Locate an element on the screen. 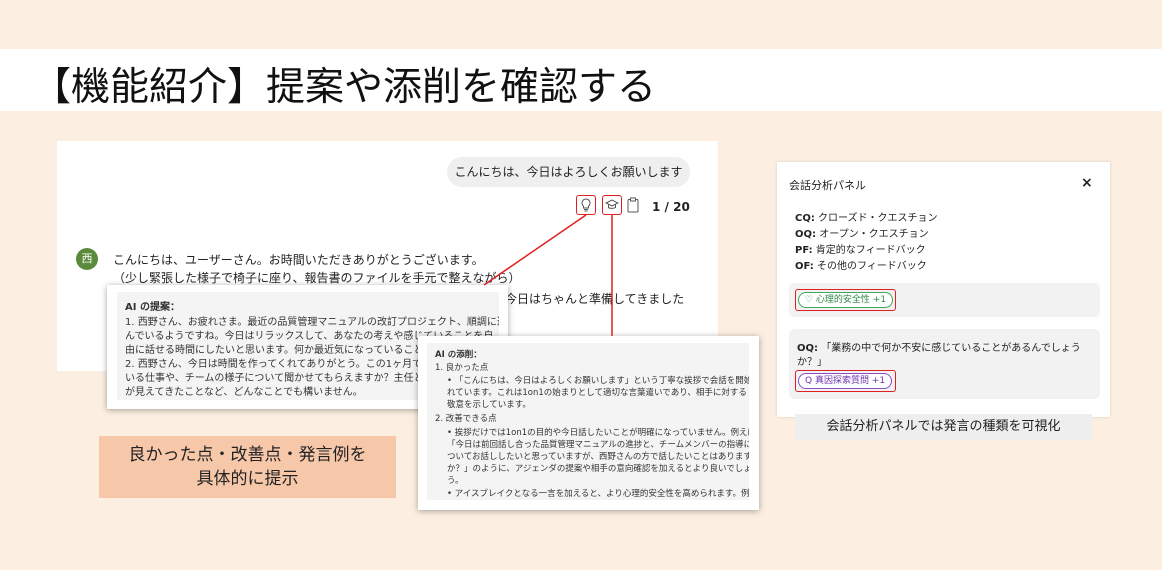  avatar: 西 is located at coordinates (87, 259).